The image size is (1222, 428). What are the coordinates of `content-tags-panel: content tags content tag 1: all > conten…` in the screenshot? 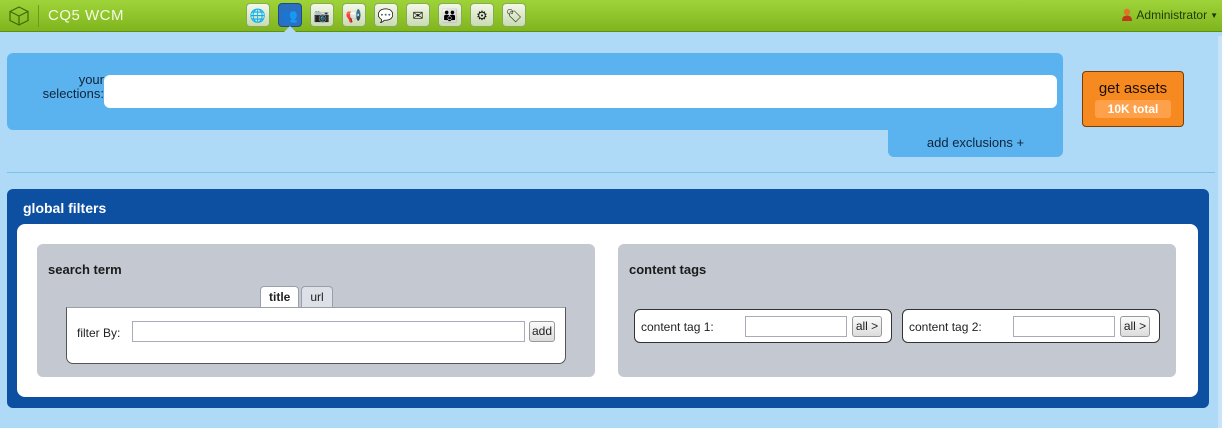 It's located at (897, 310).